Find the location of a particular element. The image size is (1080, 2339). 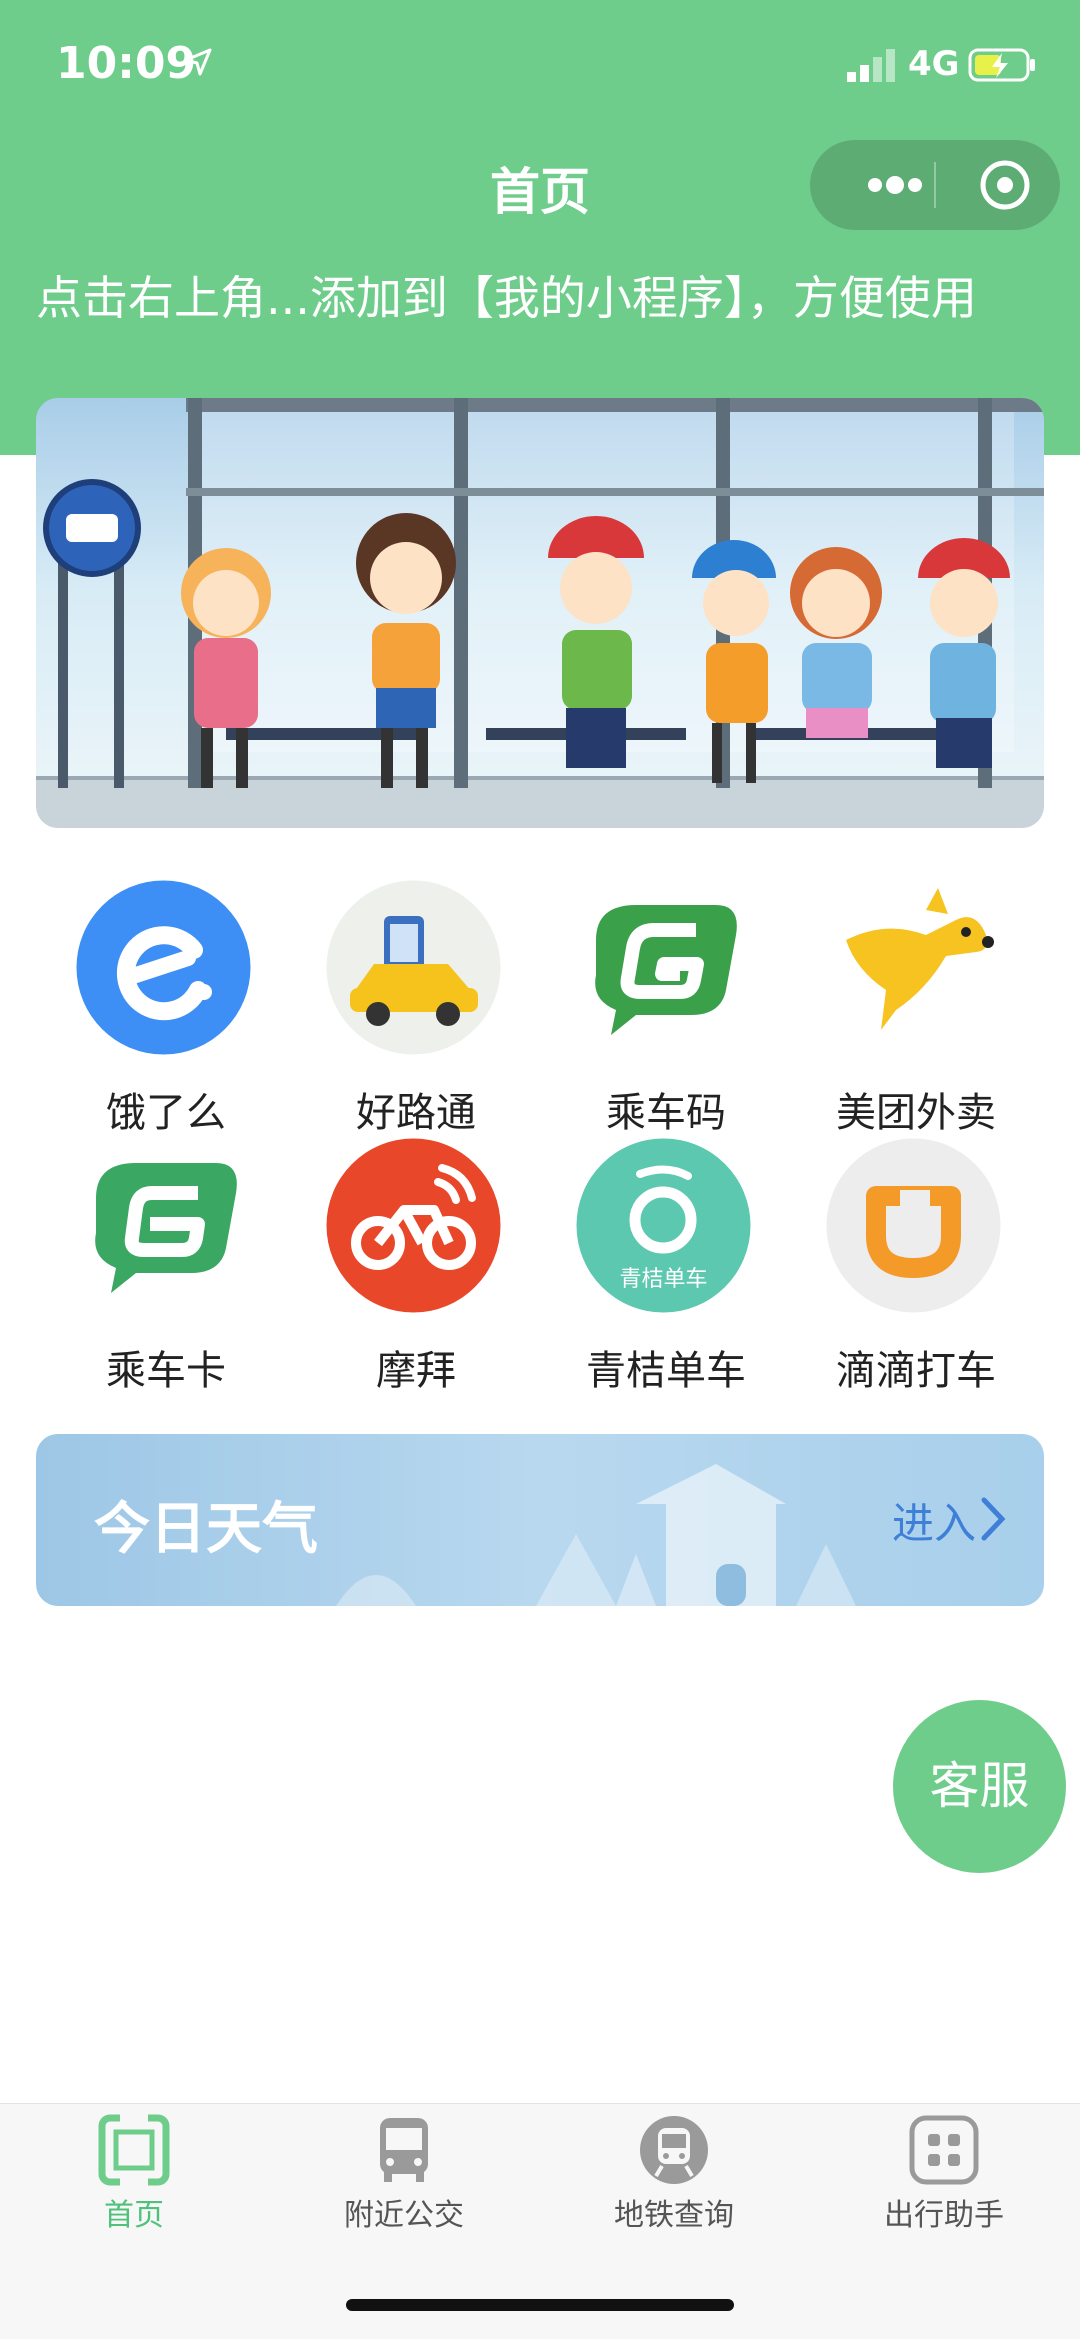

app-didi: 滴滴打车 is located at coordinates (901, 1266).